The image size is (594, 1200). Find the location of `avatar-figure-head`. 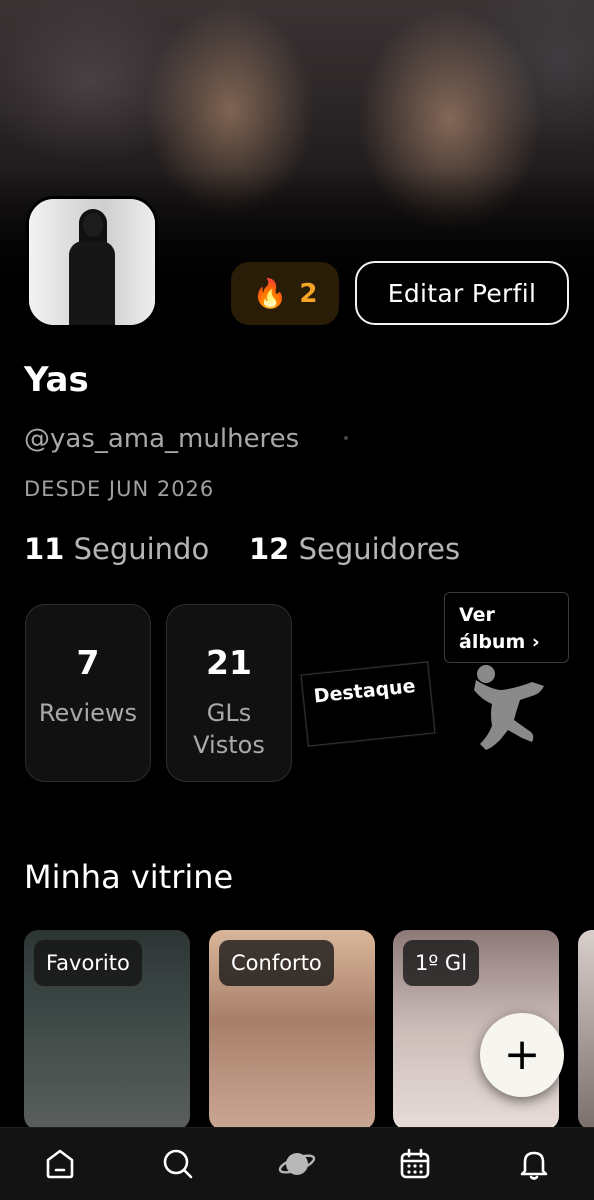

avatar-figure-head is located at coordinates (93, 225).